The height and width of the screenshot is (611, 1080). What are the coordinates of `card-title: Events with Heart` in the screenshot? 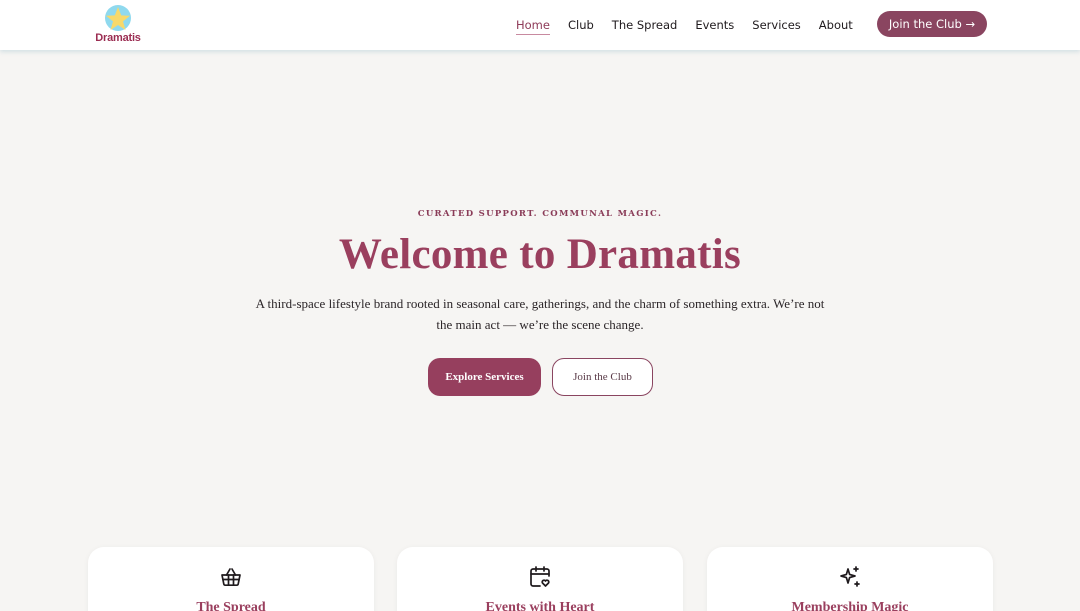 It's located at (540, 605).